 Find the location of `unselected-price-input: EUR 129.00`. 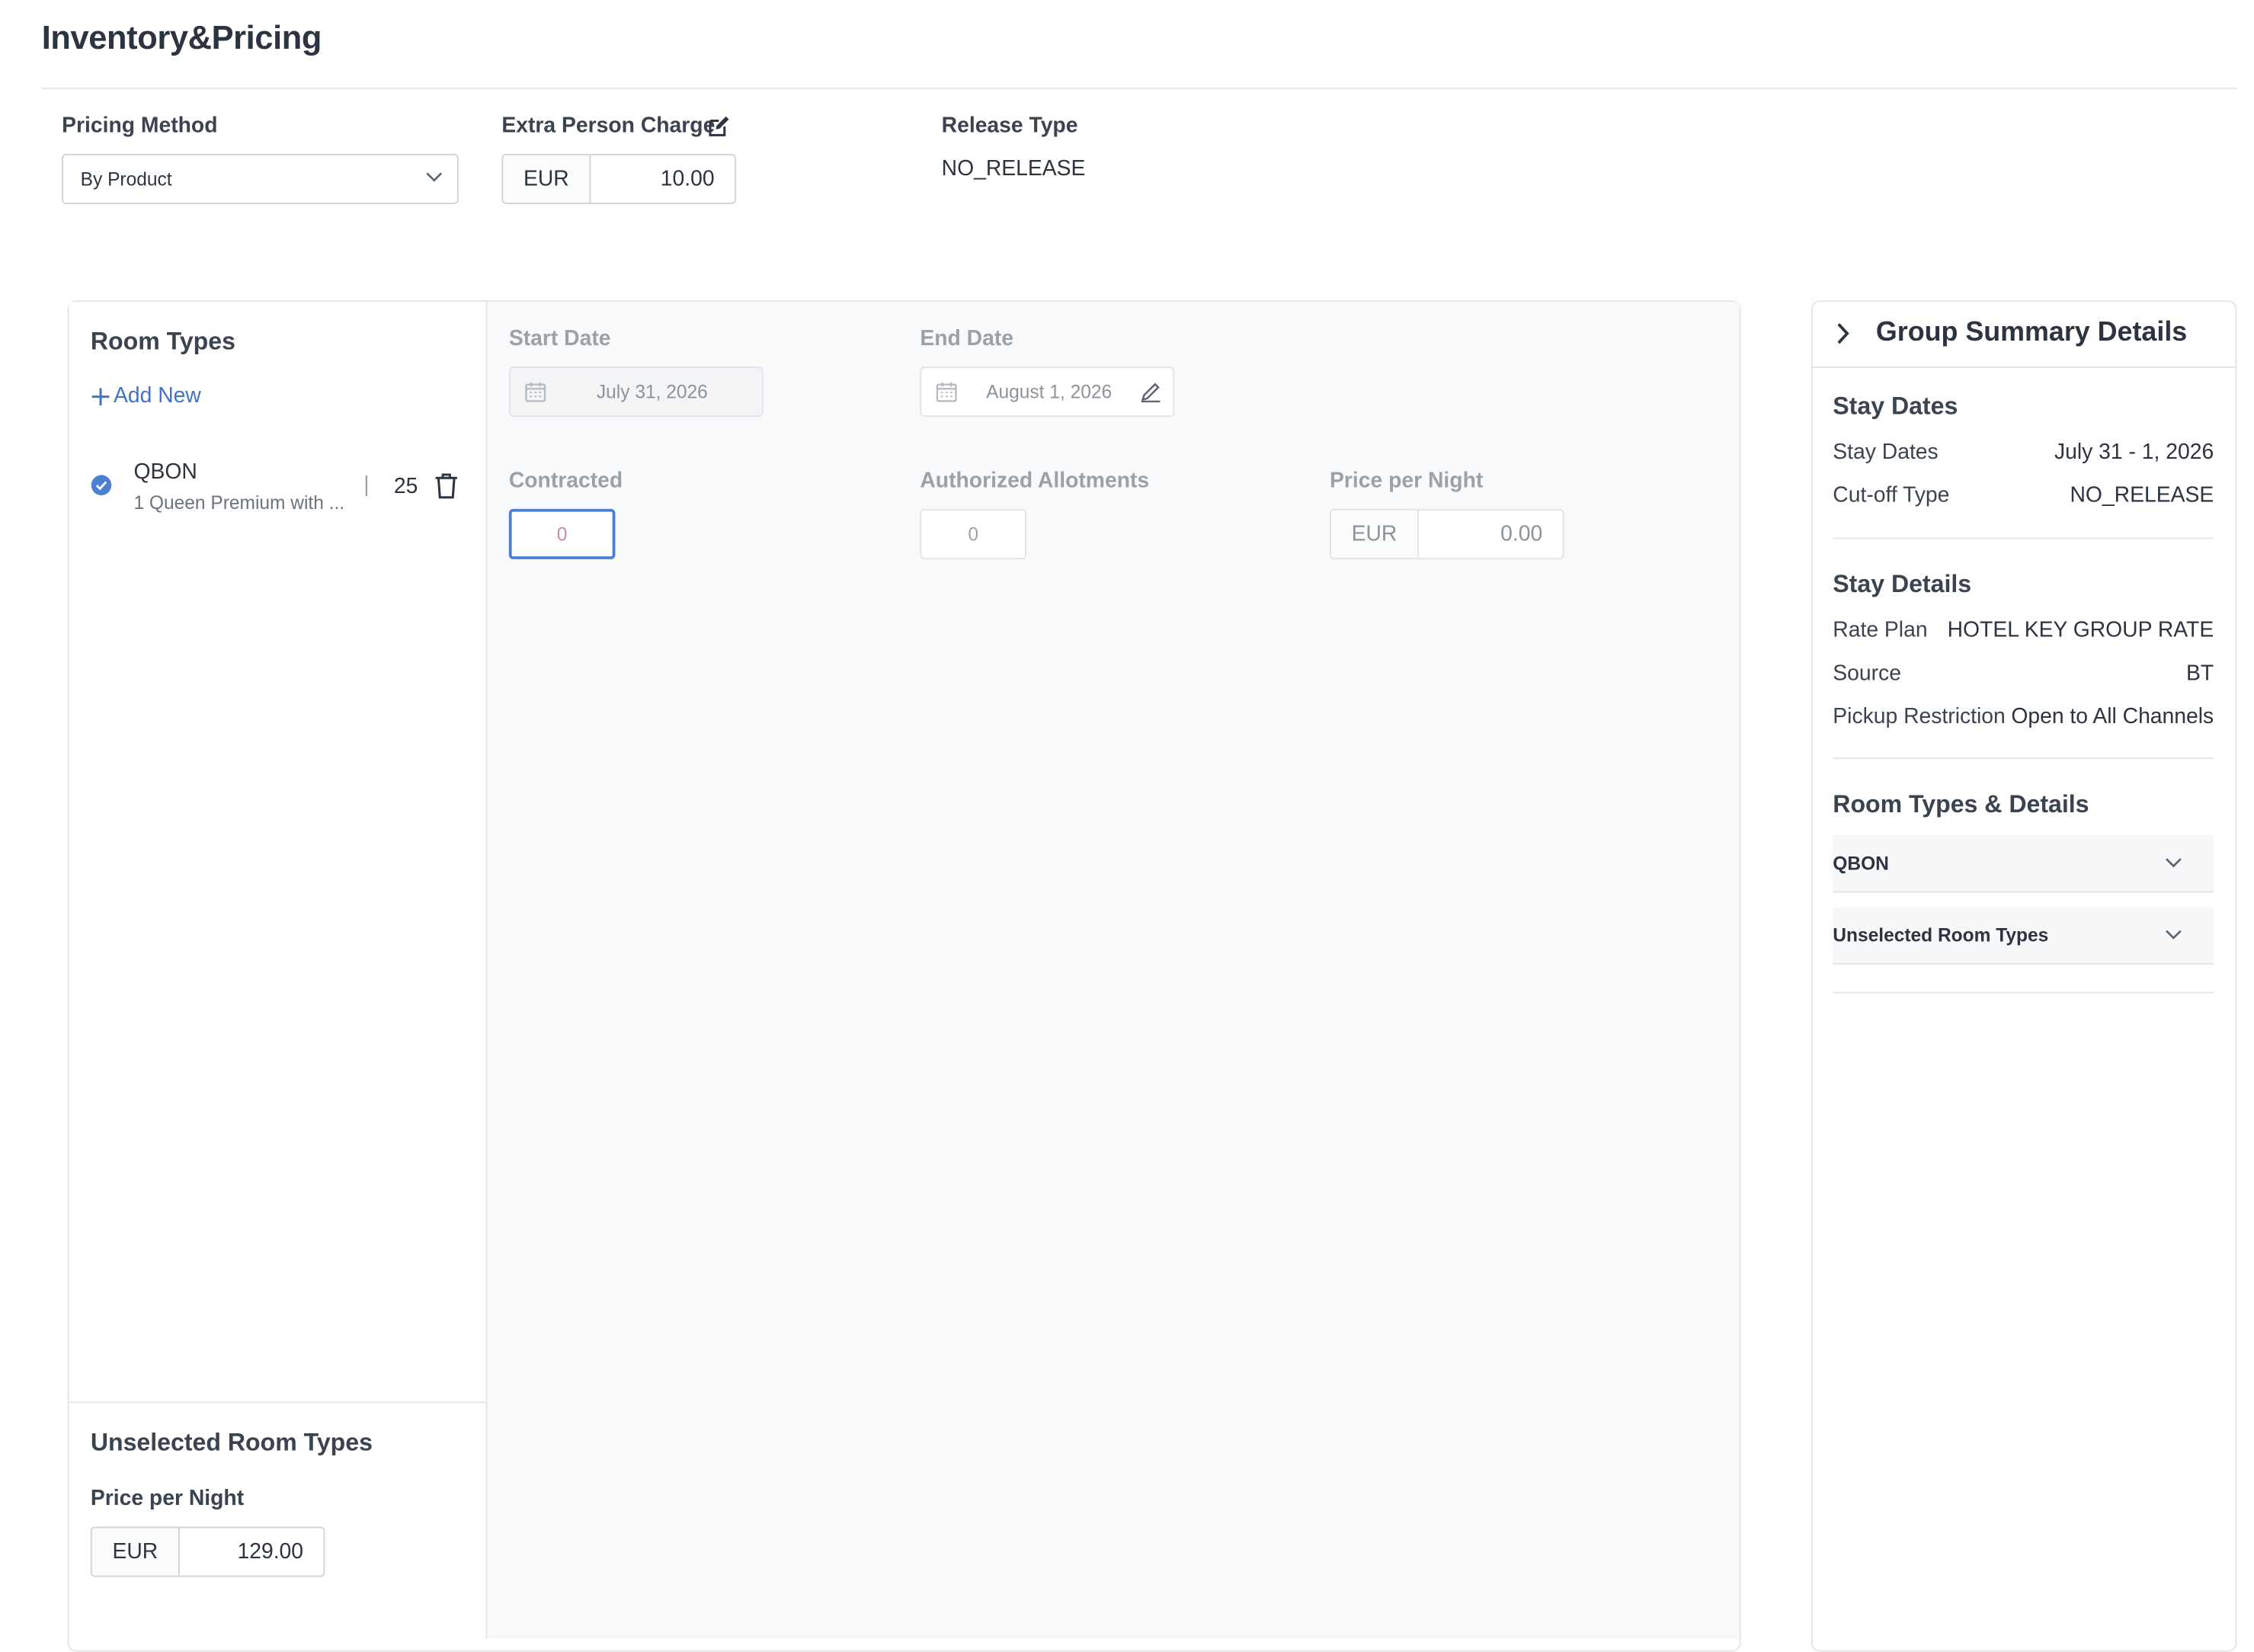

unselected-price-input: EUR 129.00 is located at coordinates (208, 1551).